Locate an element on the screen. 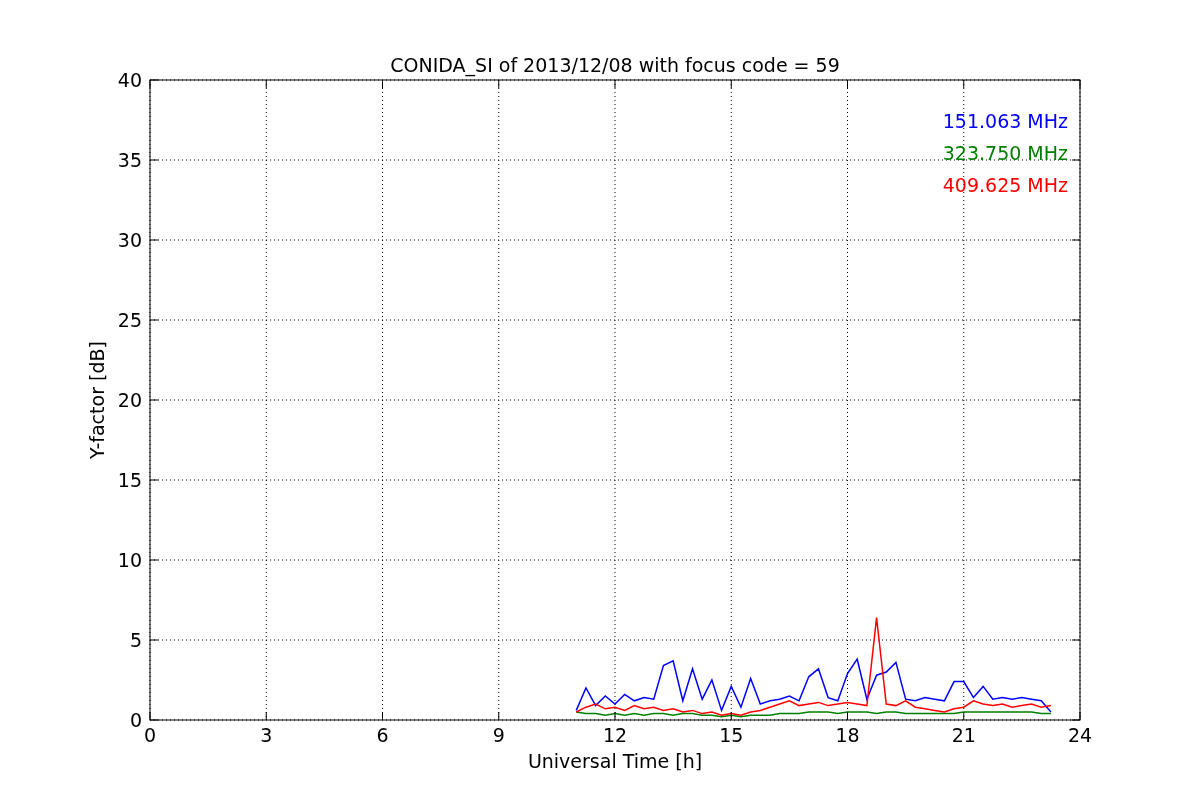 The height and width of the screenshot is (800, 1200). tick-label: 25 is located at coordinates (129, 320).